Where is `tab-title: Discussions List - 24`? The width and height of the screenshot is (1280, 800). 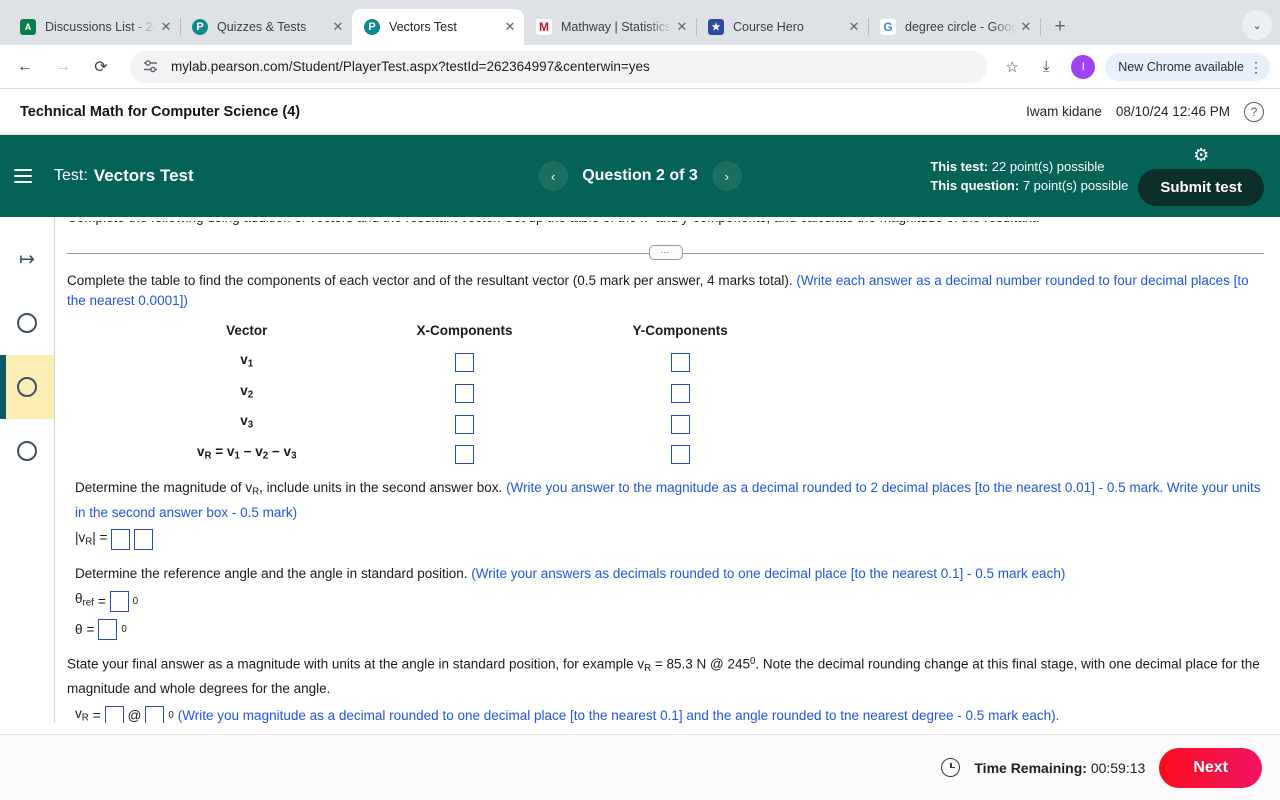 tab-title: Discussions List - 24 is located at coordinates (100, 27).